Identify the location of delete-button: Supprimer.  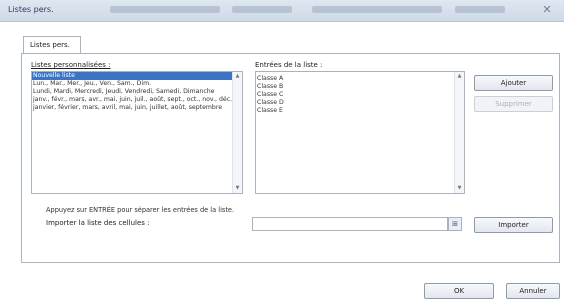
(513, 104).